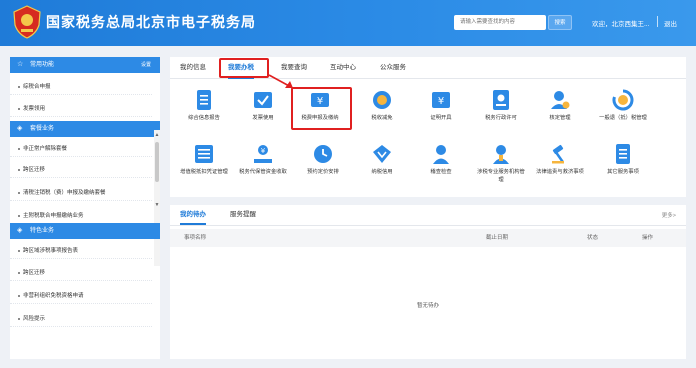  I want to click on annotation-arrow-icon, so click(280, 81).